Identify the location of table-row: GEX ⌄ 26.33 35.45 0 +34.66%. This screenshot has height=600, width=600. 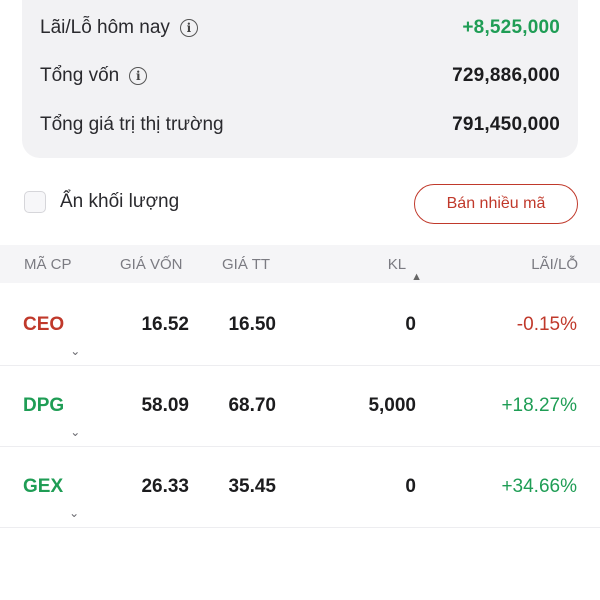
(300, 487).